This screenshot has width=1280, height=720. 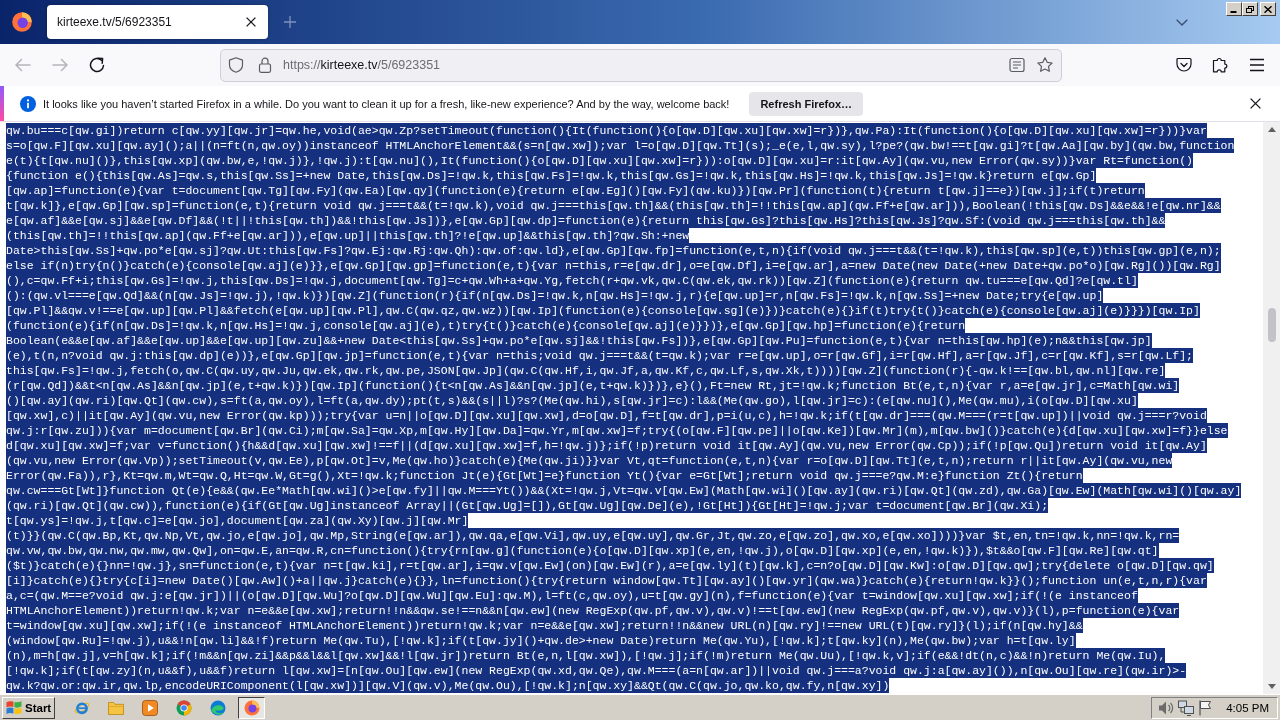 What do you see at coordinates (1017, 65) in the screenshot?
I see `reader-view-icon` at bounding box center [1017, 65].